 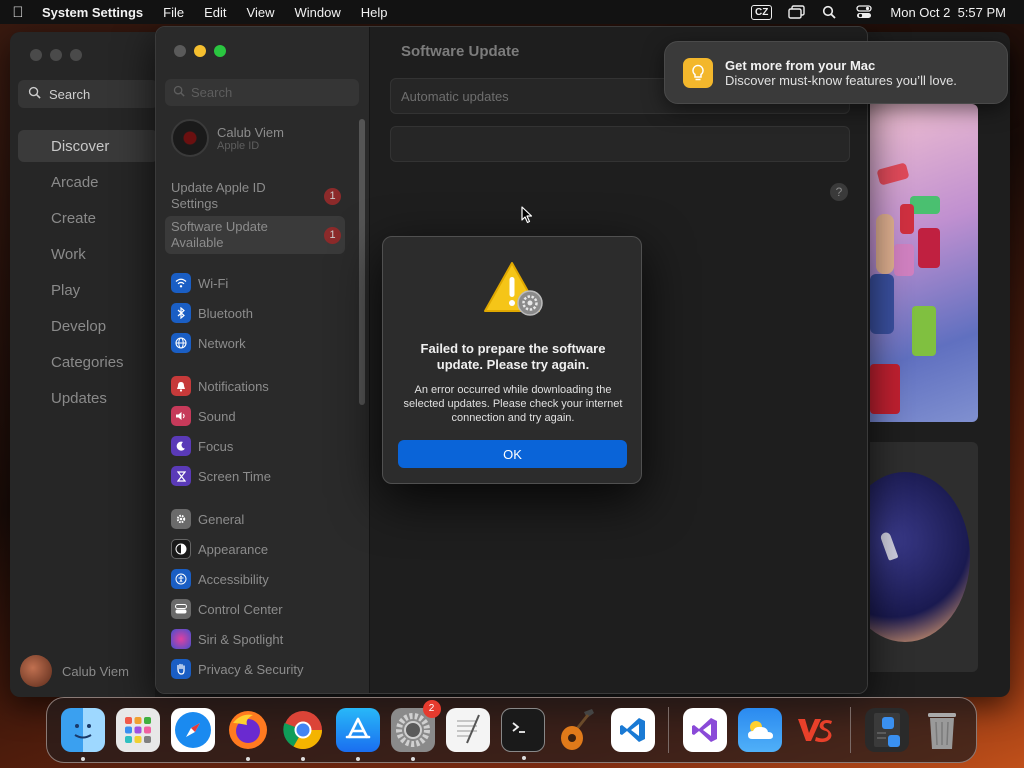 I want to click on settings-search-field, so click(x=262, y=92).